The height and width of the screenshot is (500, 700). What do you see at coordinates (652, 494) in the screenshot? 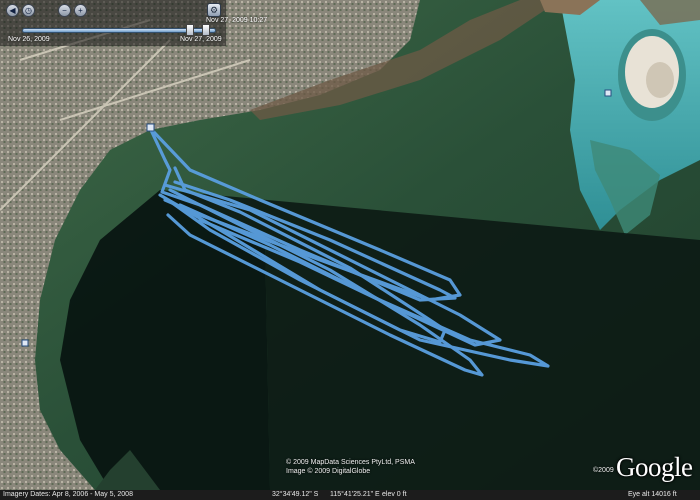
I see `eye-altitude-readout: Eye alt 14016 ft` at bounding box center [652, 494].